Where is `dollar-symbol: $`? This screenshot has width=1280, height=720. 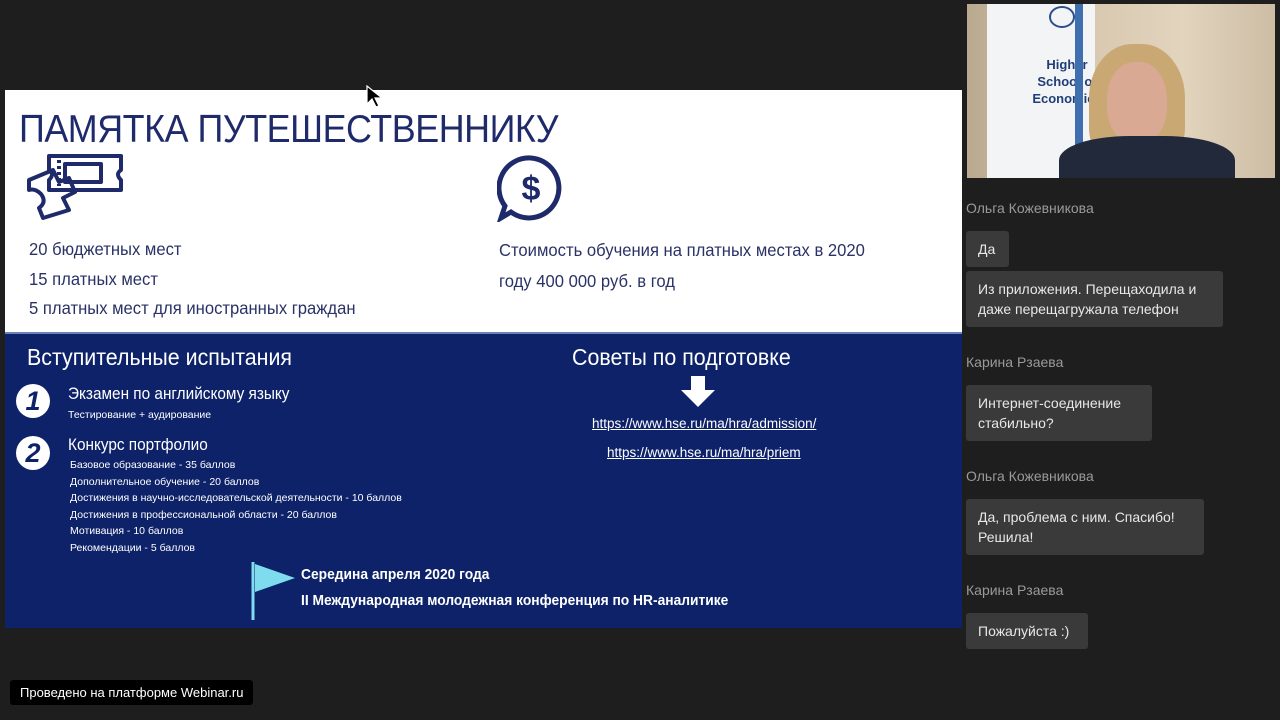 dollar-symbol: $ is located at coordinates (531, 189).